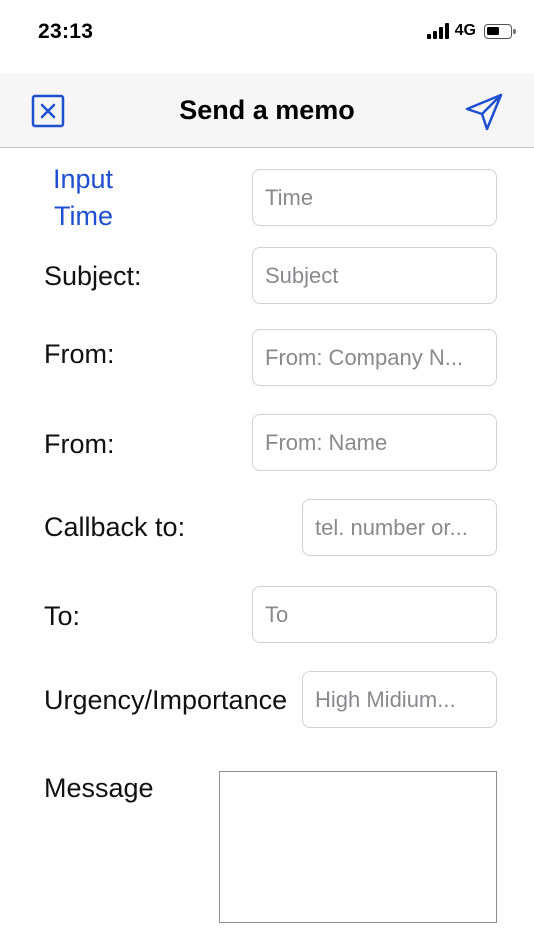 The height and width of the screenshot is (950, 534). Describe the element at coordinates (500, 31) in the screenshot. I see `battery-icon` at that location.